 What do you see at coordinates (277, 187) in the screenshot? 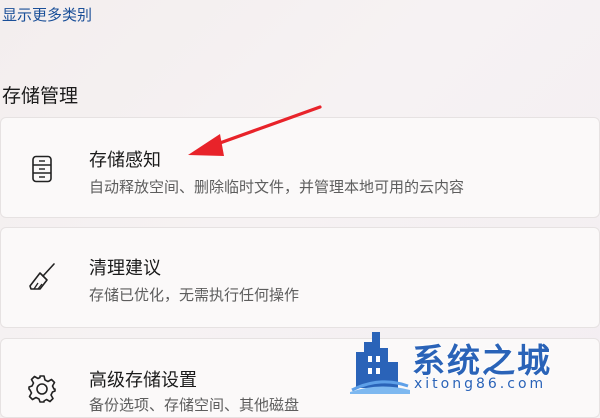
I see `card-description: 自动释放空间、删除临时文件，并管理本地可用的云内容` at bounding box center [277, 187].